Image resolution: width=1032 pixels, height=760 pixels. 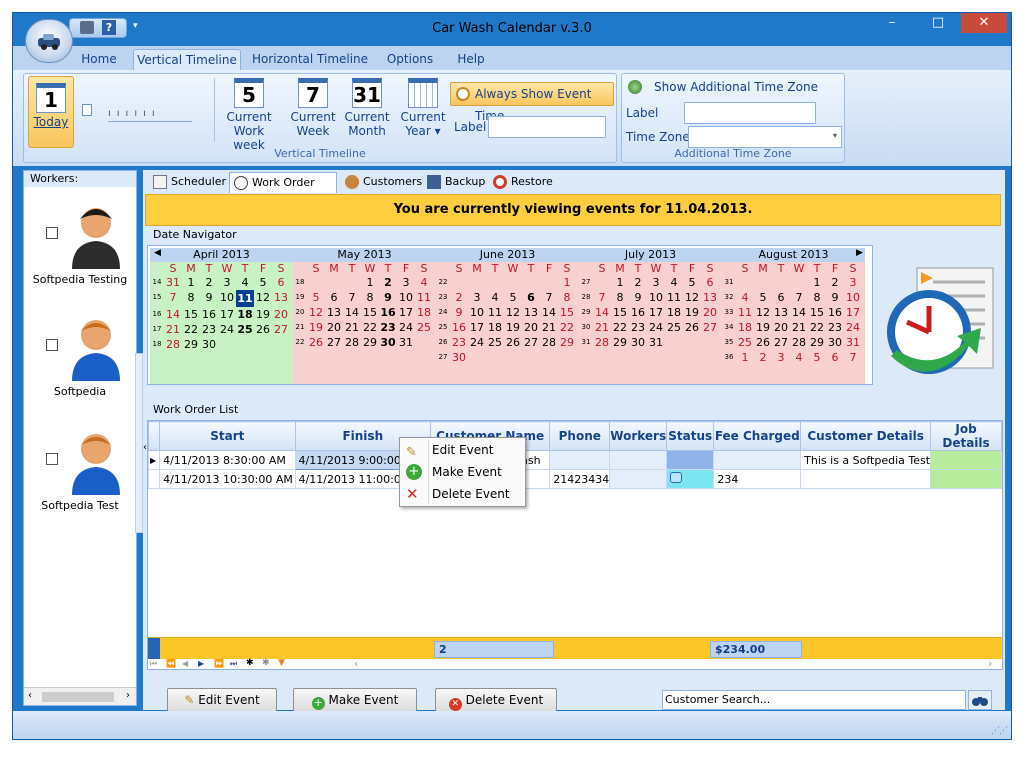 What do you see at coordinates (477, 312) in the screenshot?
I see `calendar-day: 10` at bounding box center [477, 312].